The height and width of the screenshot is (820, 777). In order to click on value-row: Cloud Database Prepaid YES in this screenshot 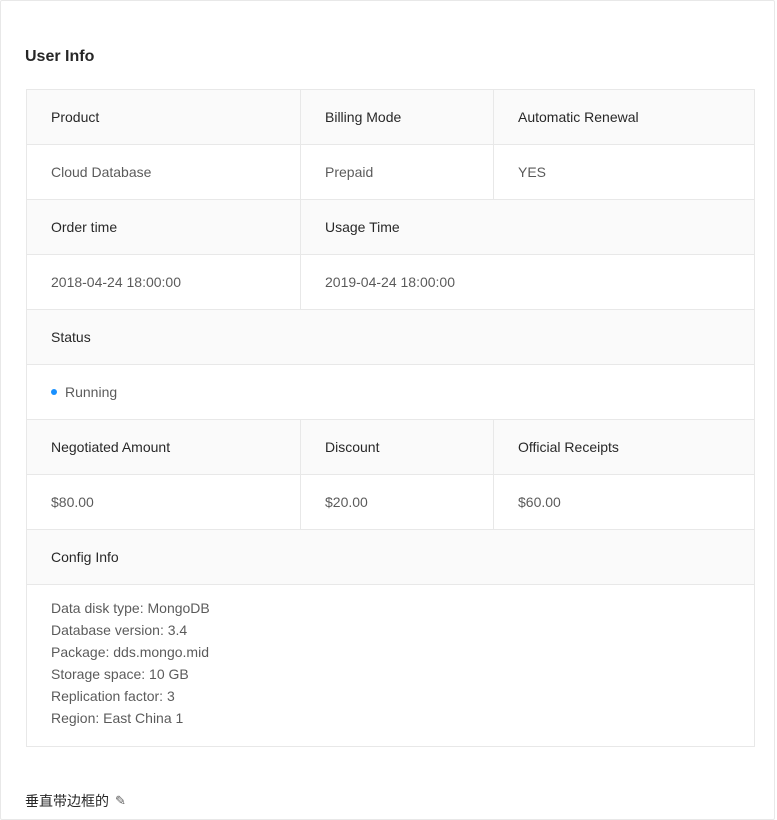, I will do `click(390, 172)`.